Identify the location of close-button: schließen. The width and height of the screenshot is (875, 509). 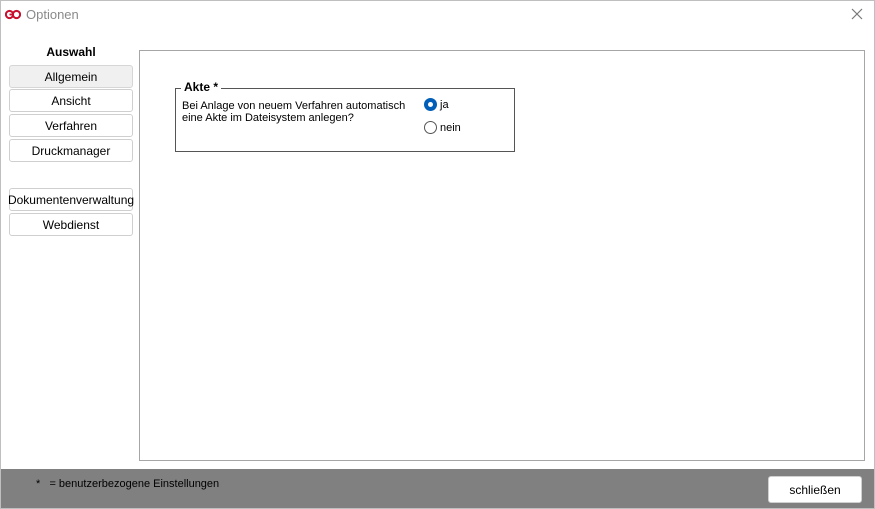
(815, 489).